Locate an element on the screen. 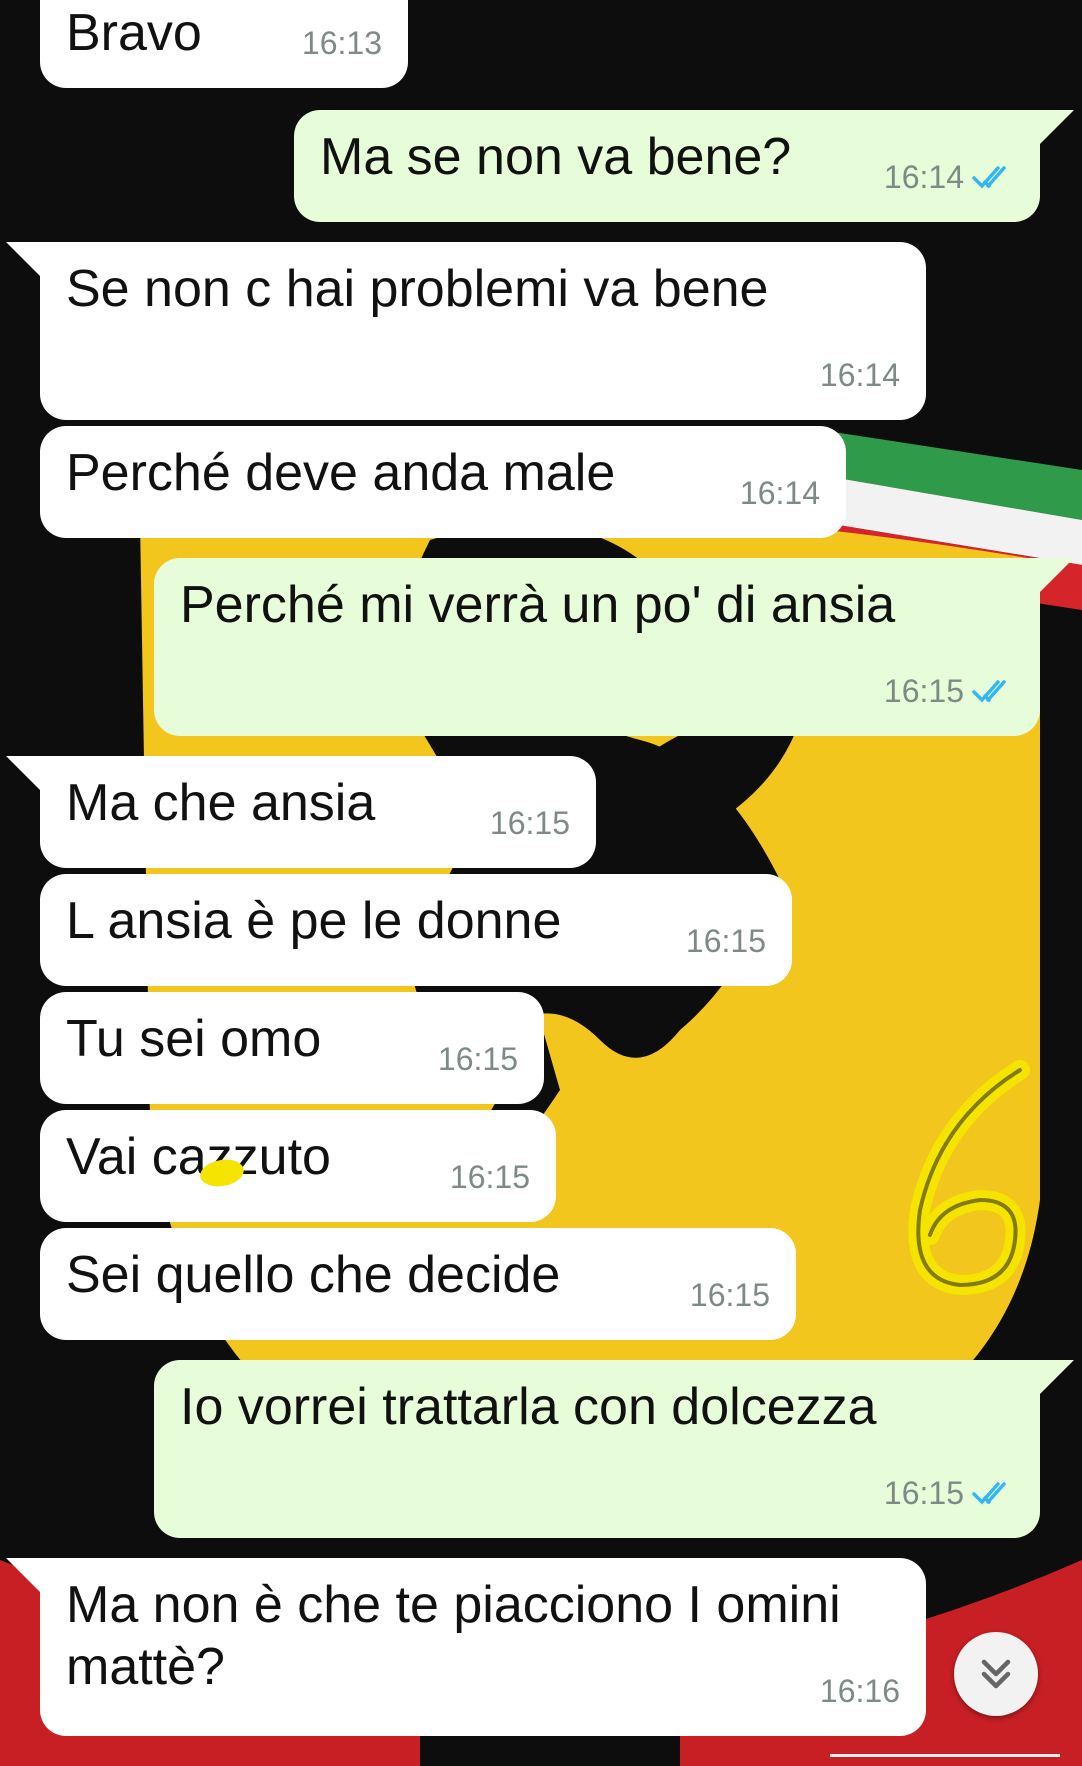 This screenshot has width=1082, height=1766. message-text: Ma che ansia is located at coordinates (221, 803).